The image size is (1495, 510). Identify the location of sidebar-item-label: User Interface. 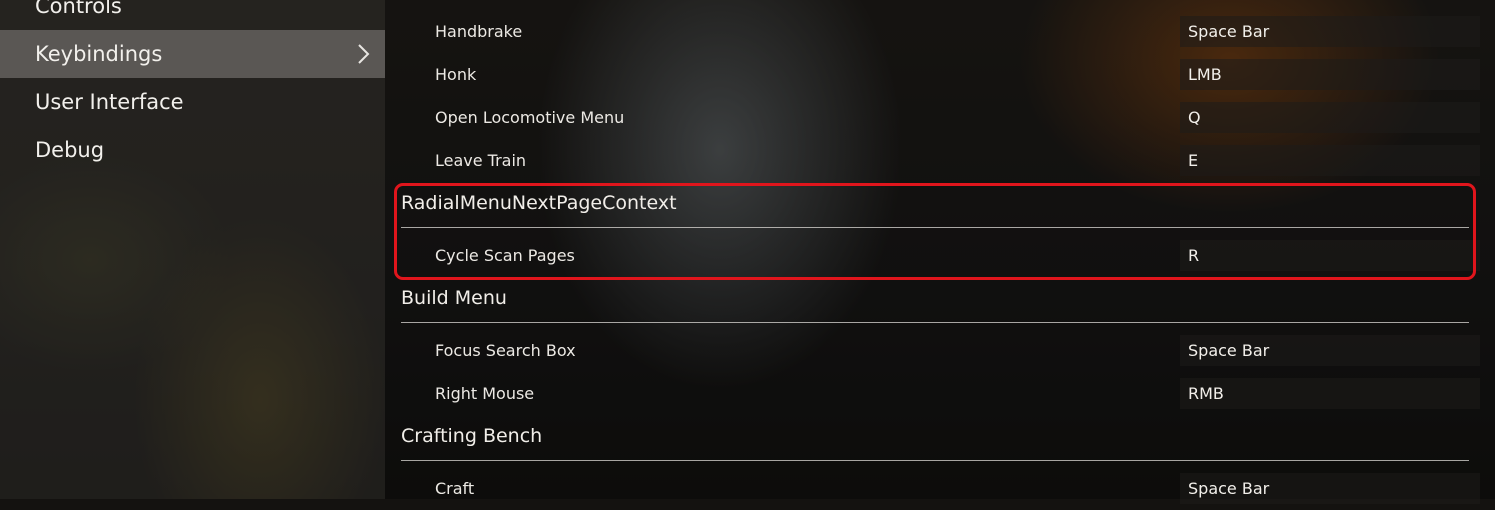
(109, 102).